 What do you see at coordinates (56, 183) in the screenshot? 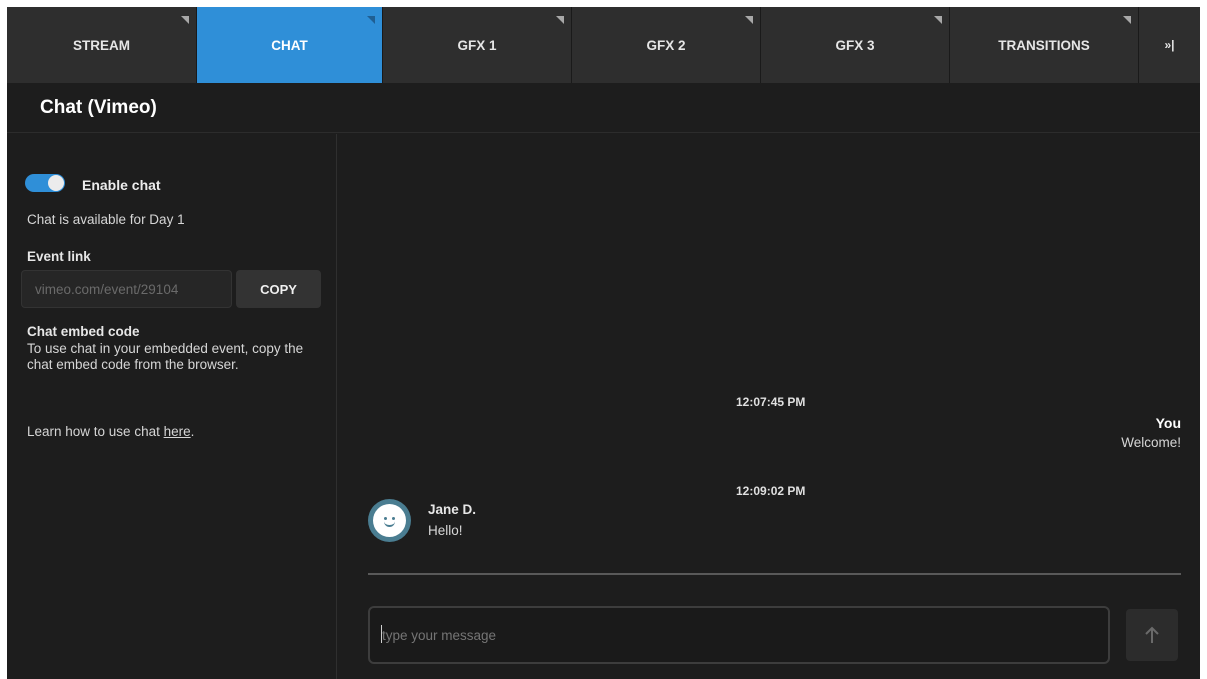
I see `toggle-knob` at bounding box center [56, 183].